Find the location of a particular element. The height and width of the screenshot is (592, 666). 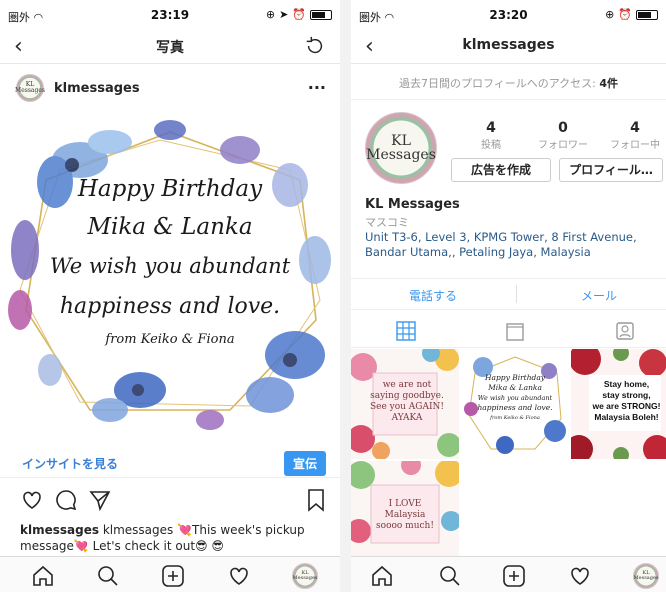

grid-post-3-line-2: stay strong, is located at coordinates (626, 395).